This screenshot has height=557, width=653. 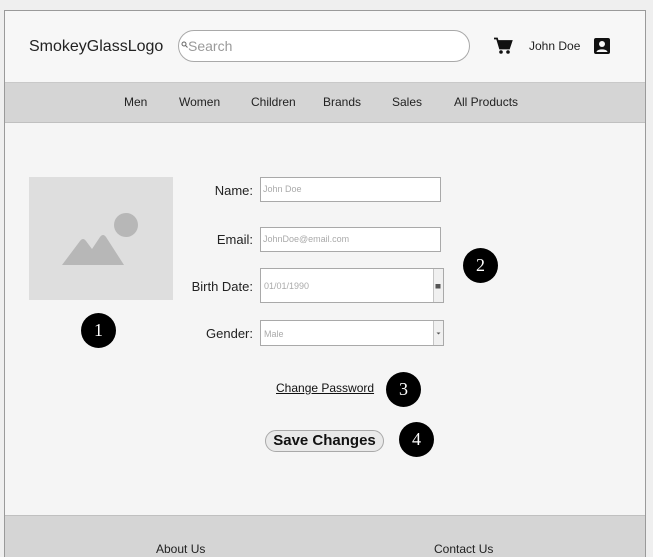 I want to click on calendar-button, so click(x=438, y=285).